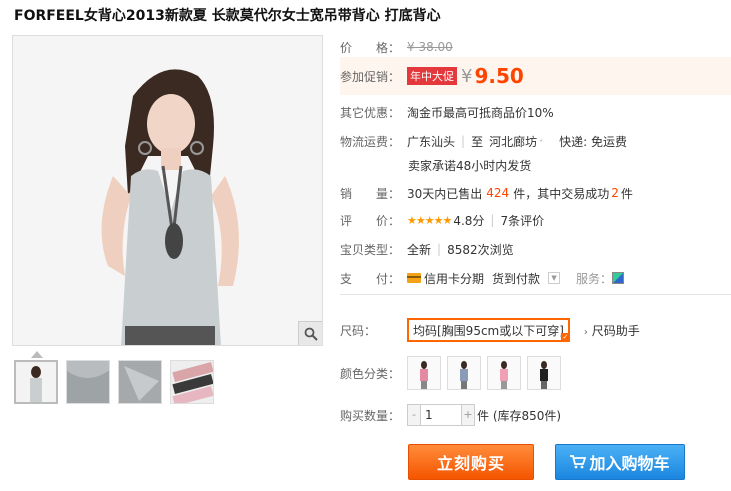 This screenshot has width=731, height=491. I want to click on size-help-link: › 尺码助手, so click(612, 330).